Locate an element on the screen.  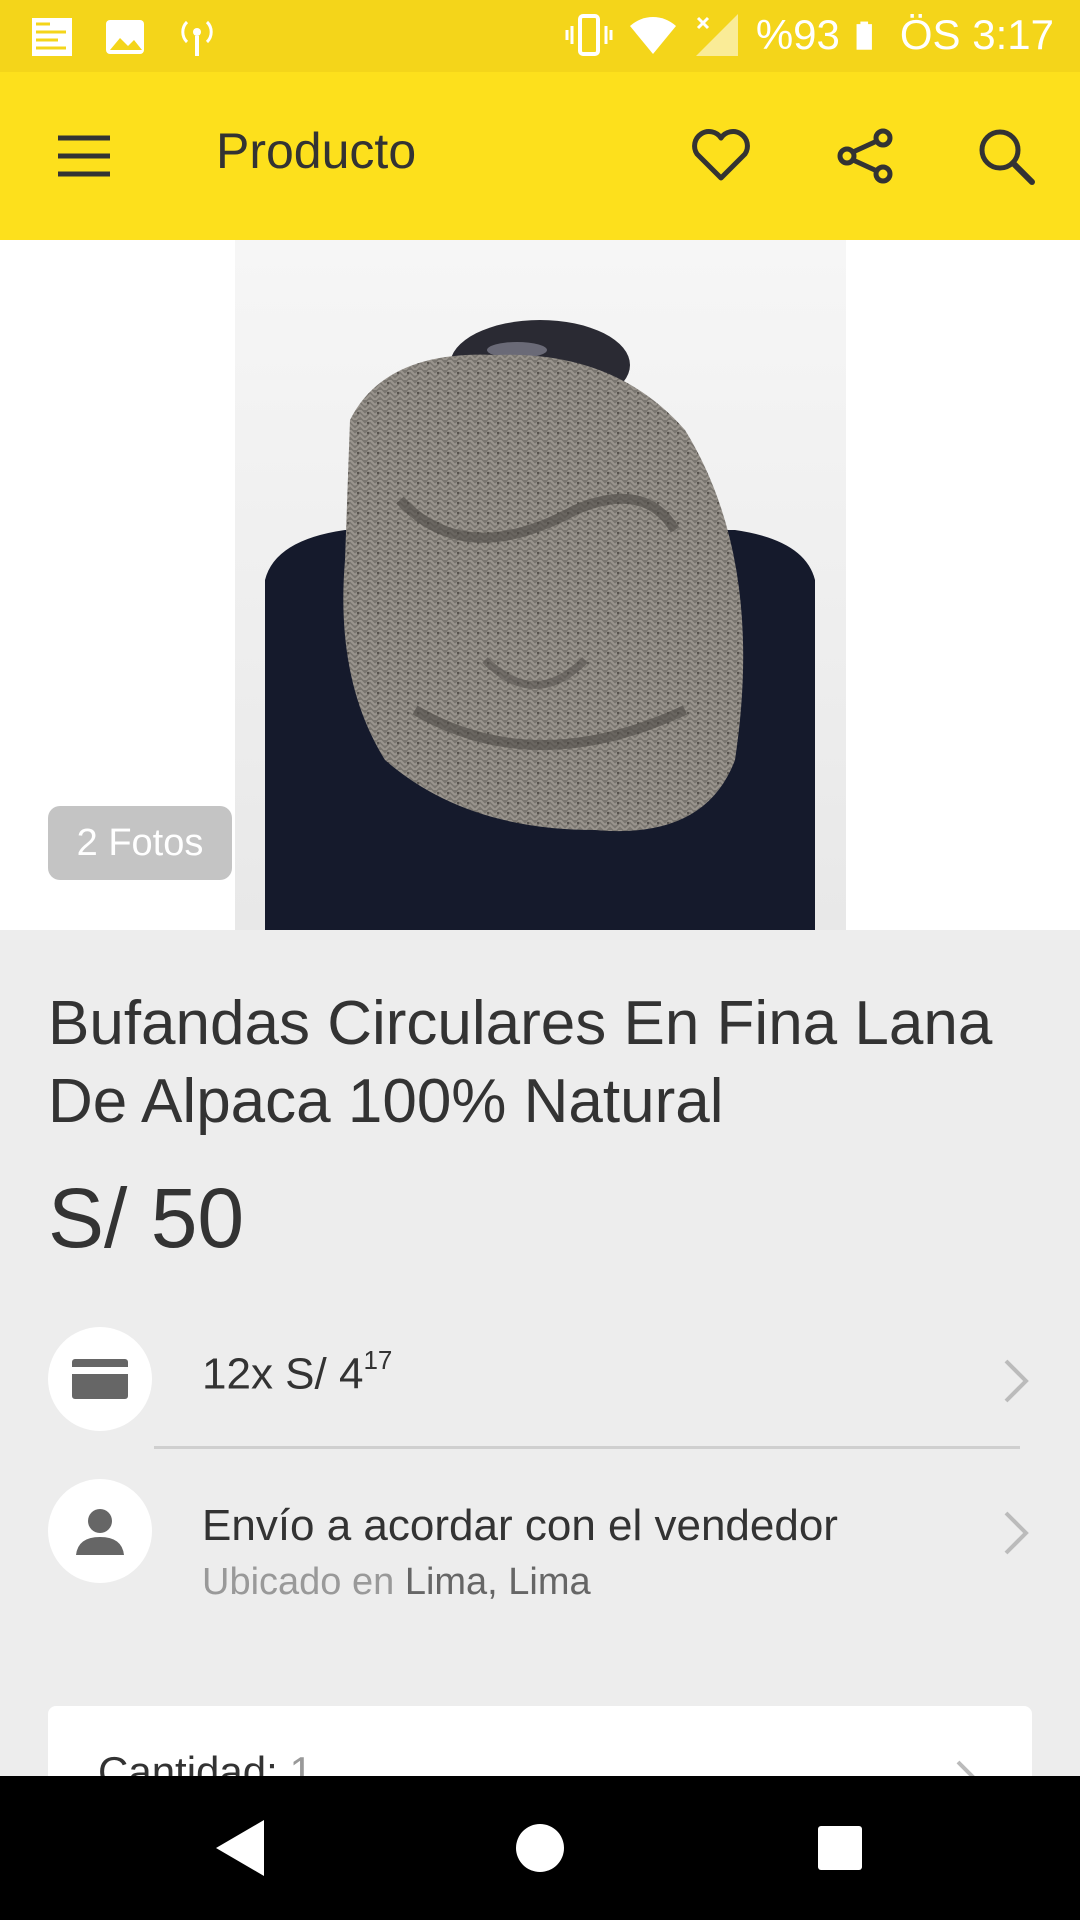
installments-cents: 17 is located at coordinates (378, 1360).